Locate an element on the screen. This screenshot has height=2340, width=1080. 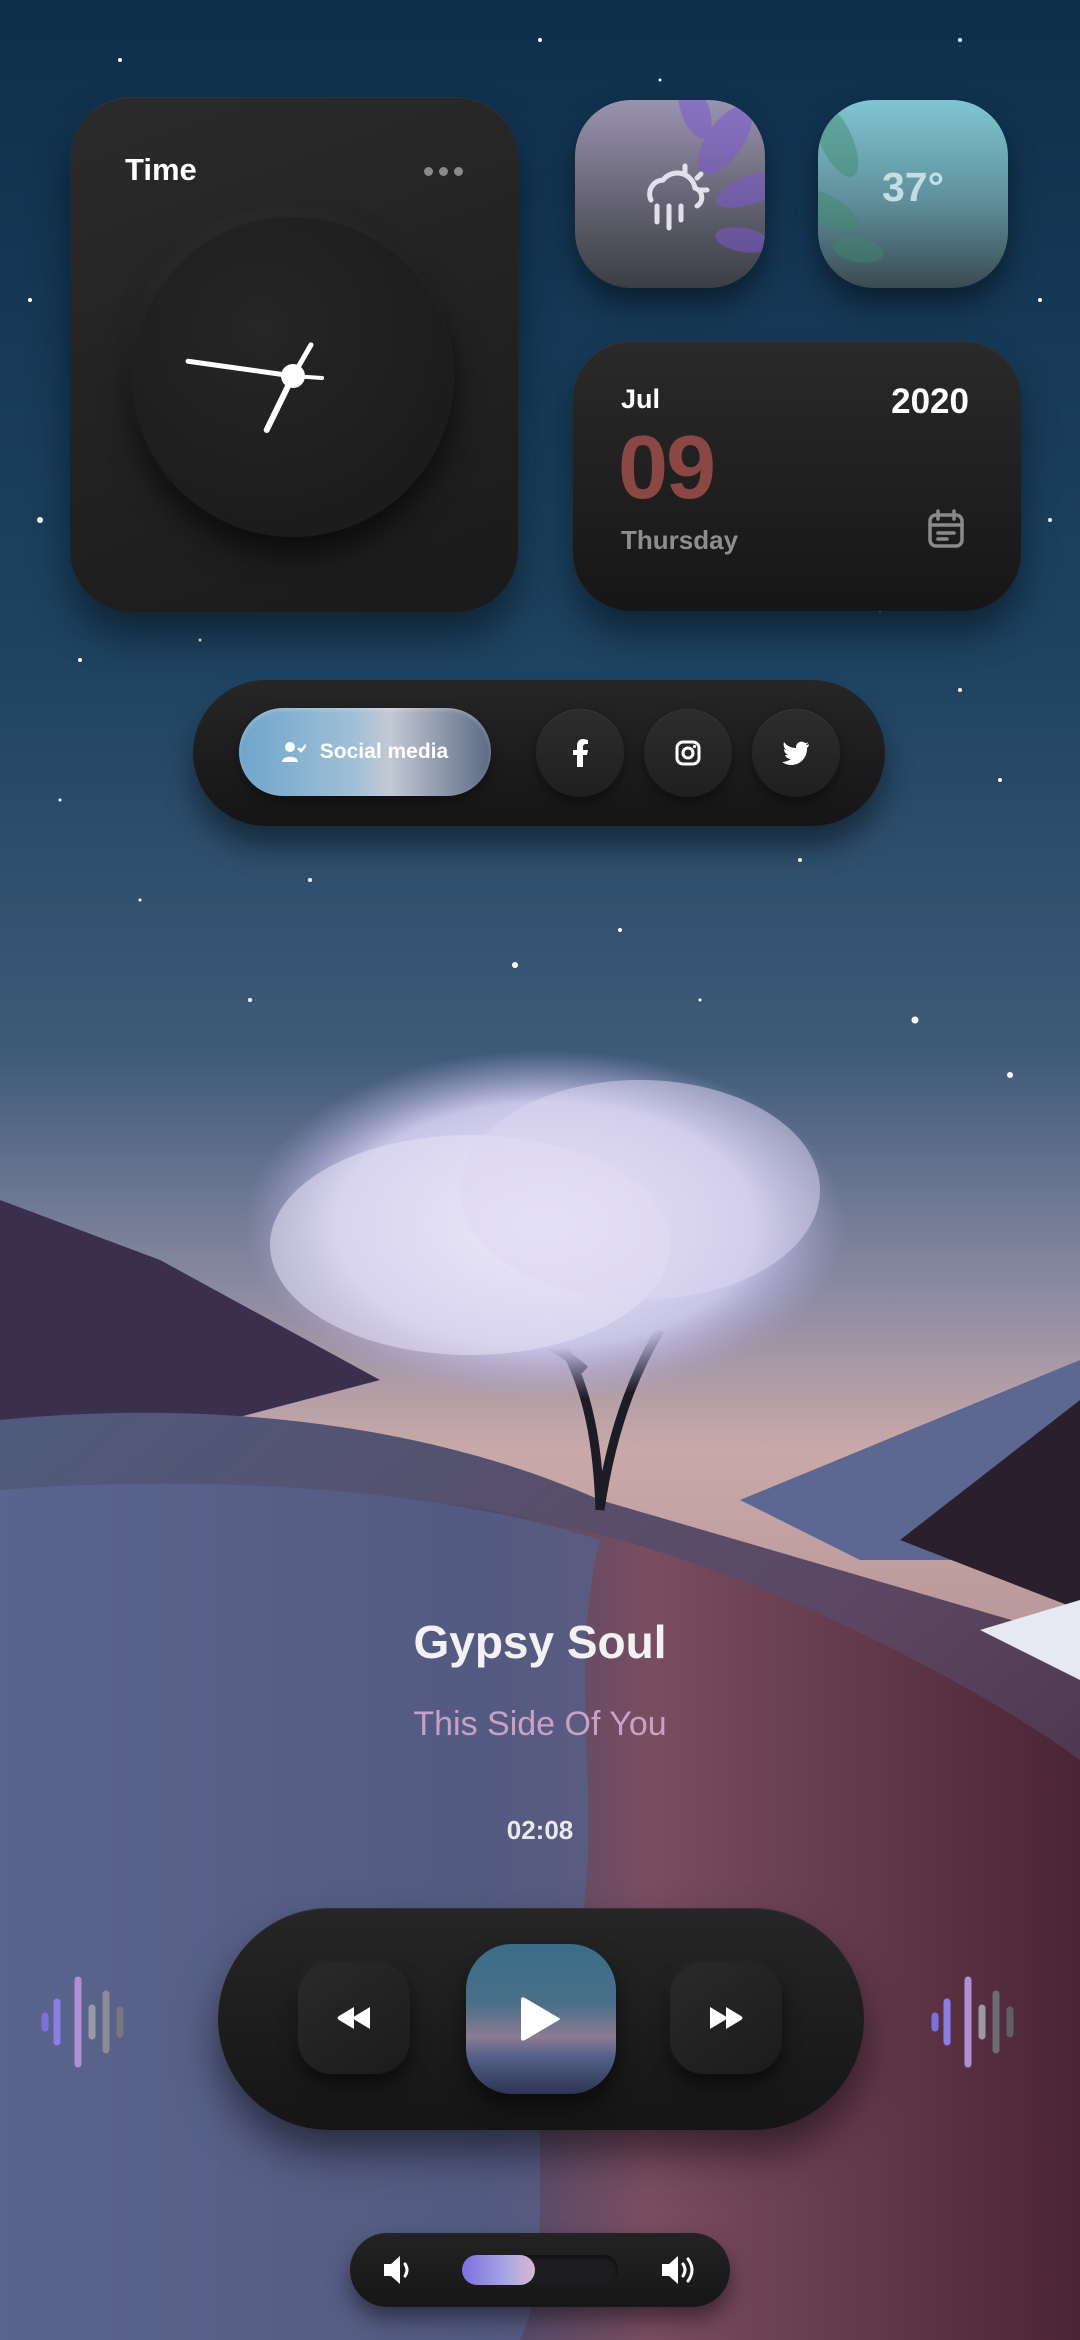
instagram-button is located at coordinates (688, 753).